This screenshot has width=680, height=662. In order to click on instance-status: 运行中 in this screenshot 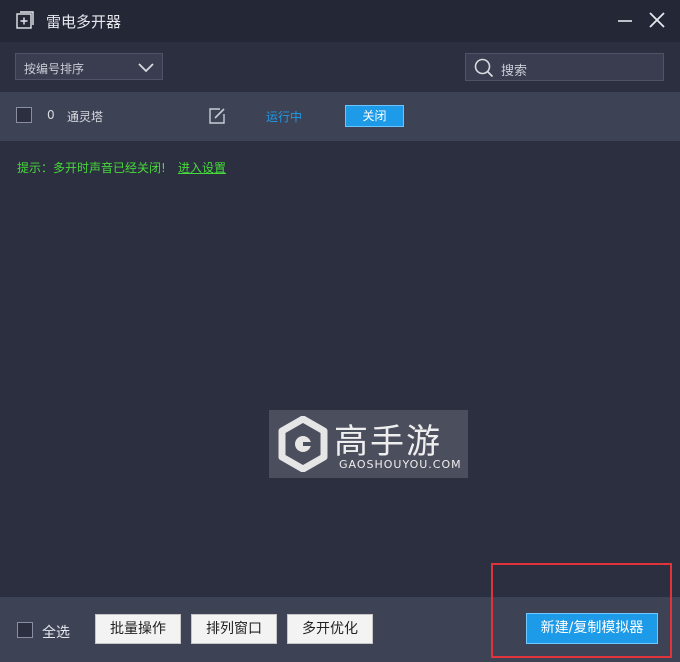, I will do `click(284, 117)`.